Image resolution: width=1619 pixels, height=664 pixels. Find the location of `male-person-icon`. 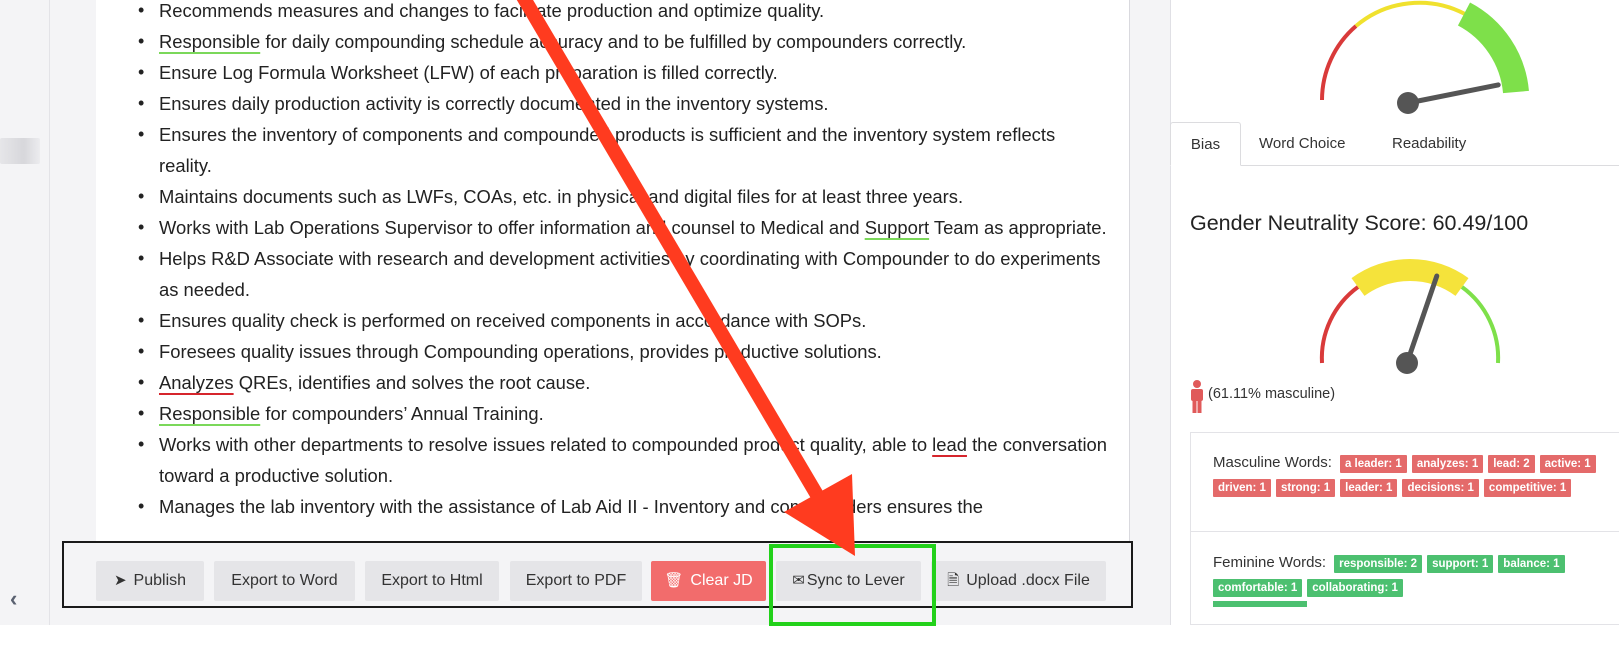

male-person-icon is located at coordinates (1197, 396).